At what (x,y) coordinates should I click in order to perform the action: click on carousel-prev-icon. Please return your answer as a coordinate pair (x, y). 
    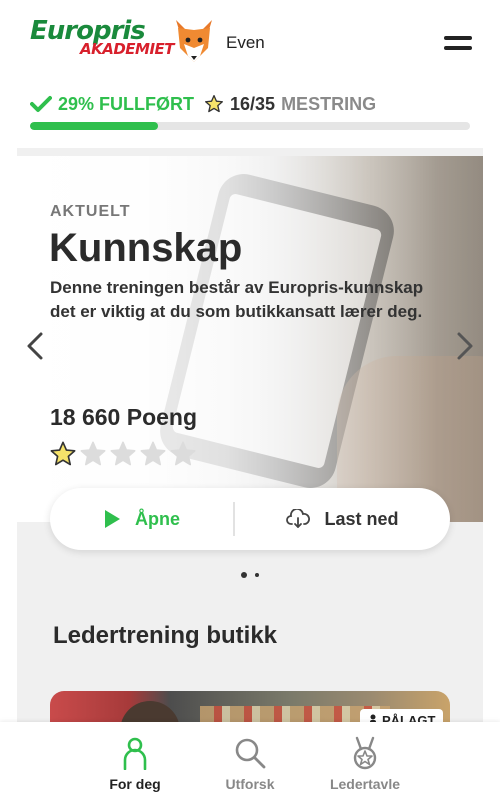
    Looking at the image, I should click on (35, 346).